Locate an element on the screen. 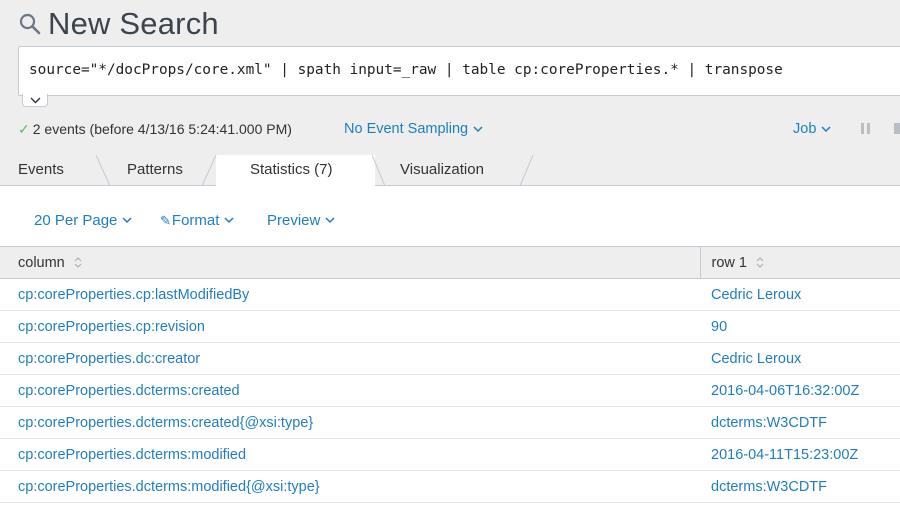 The width and height of the screenshot is (900, 529). per-page-dropdown: 20 Per Page is located at coordinates (83, 220).